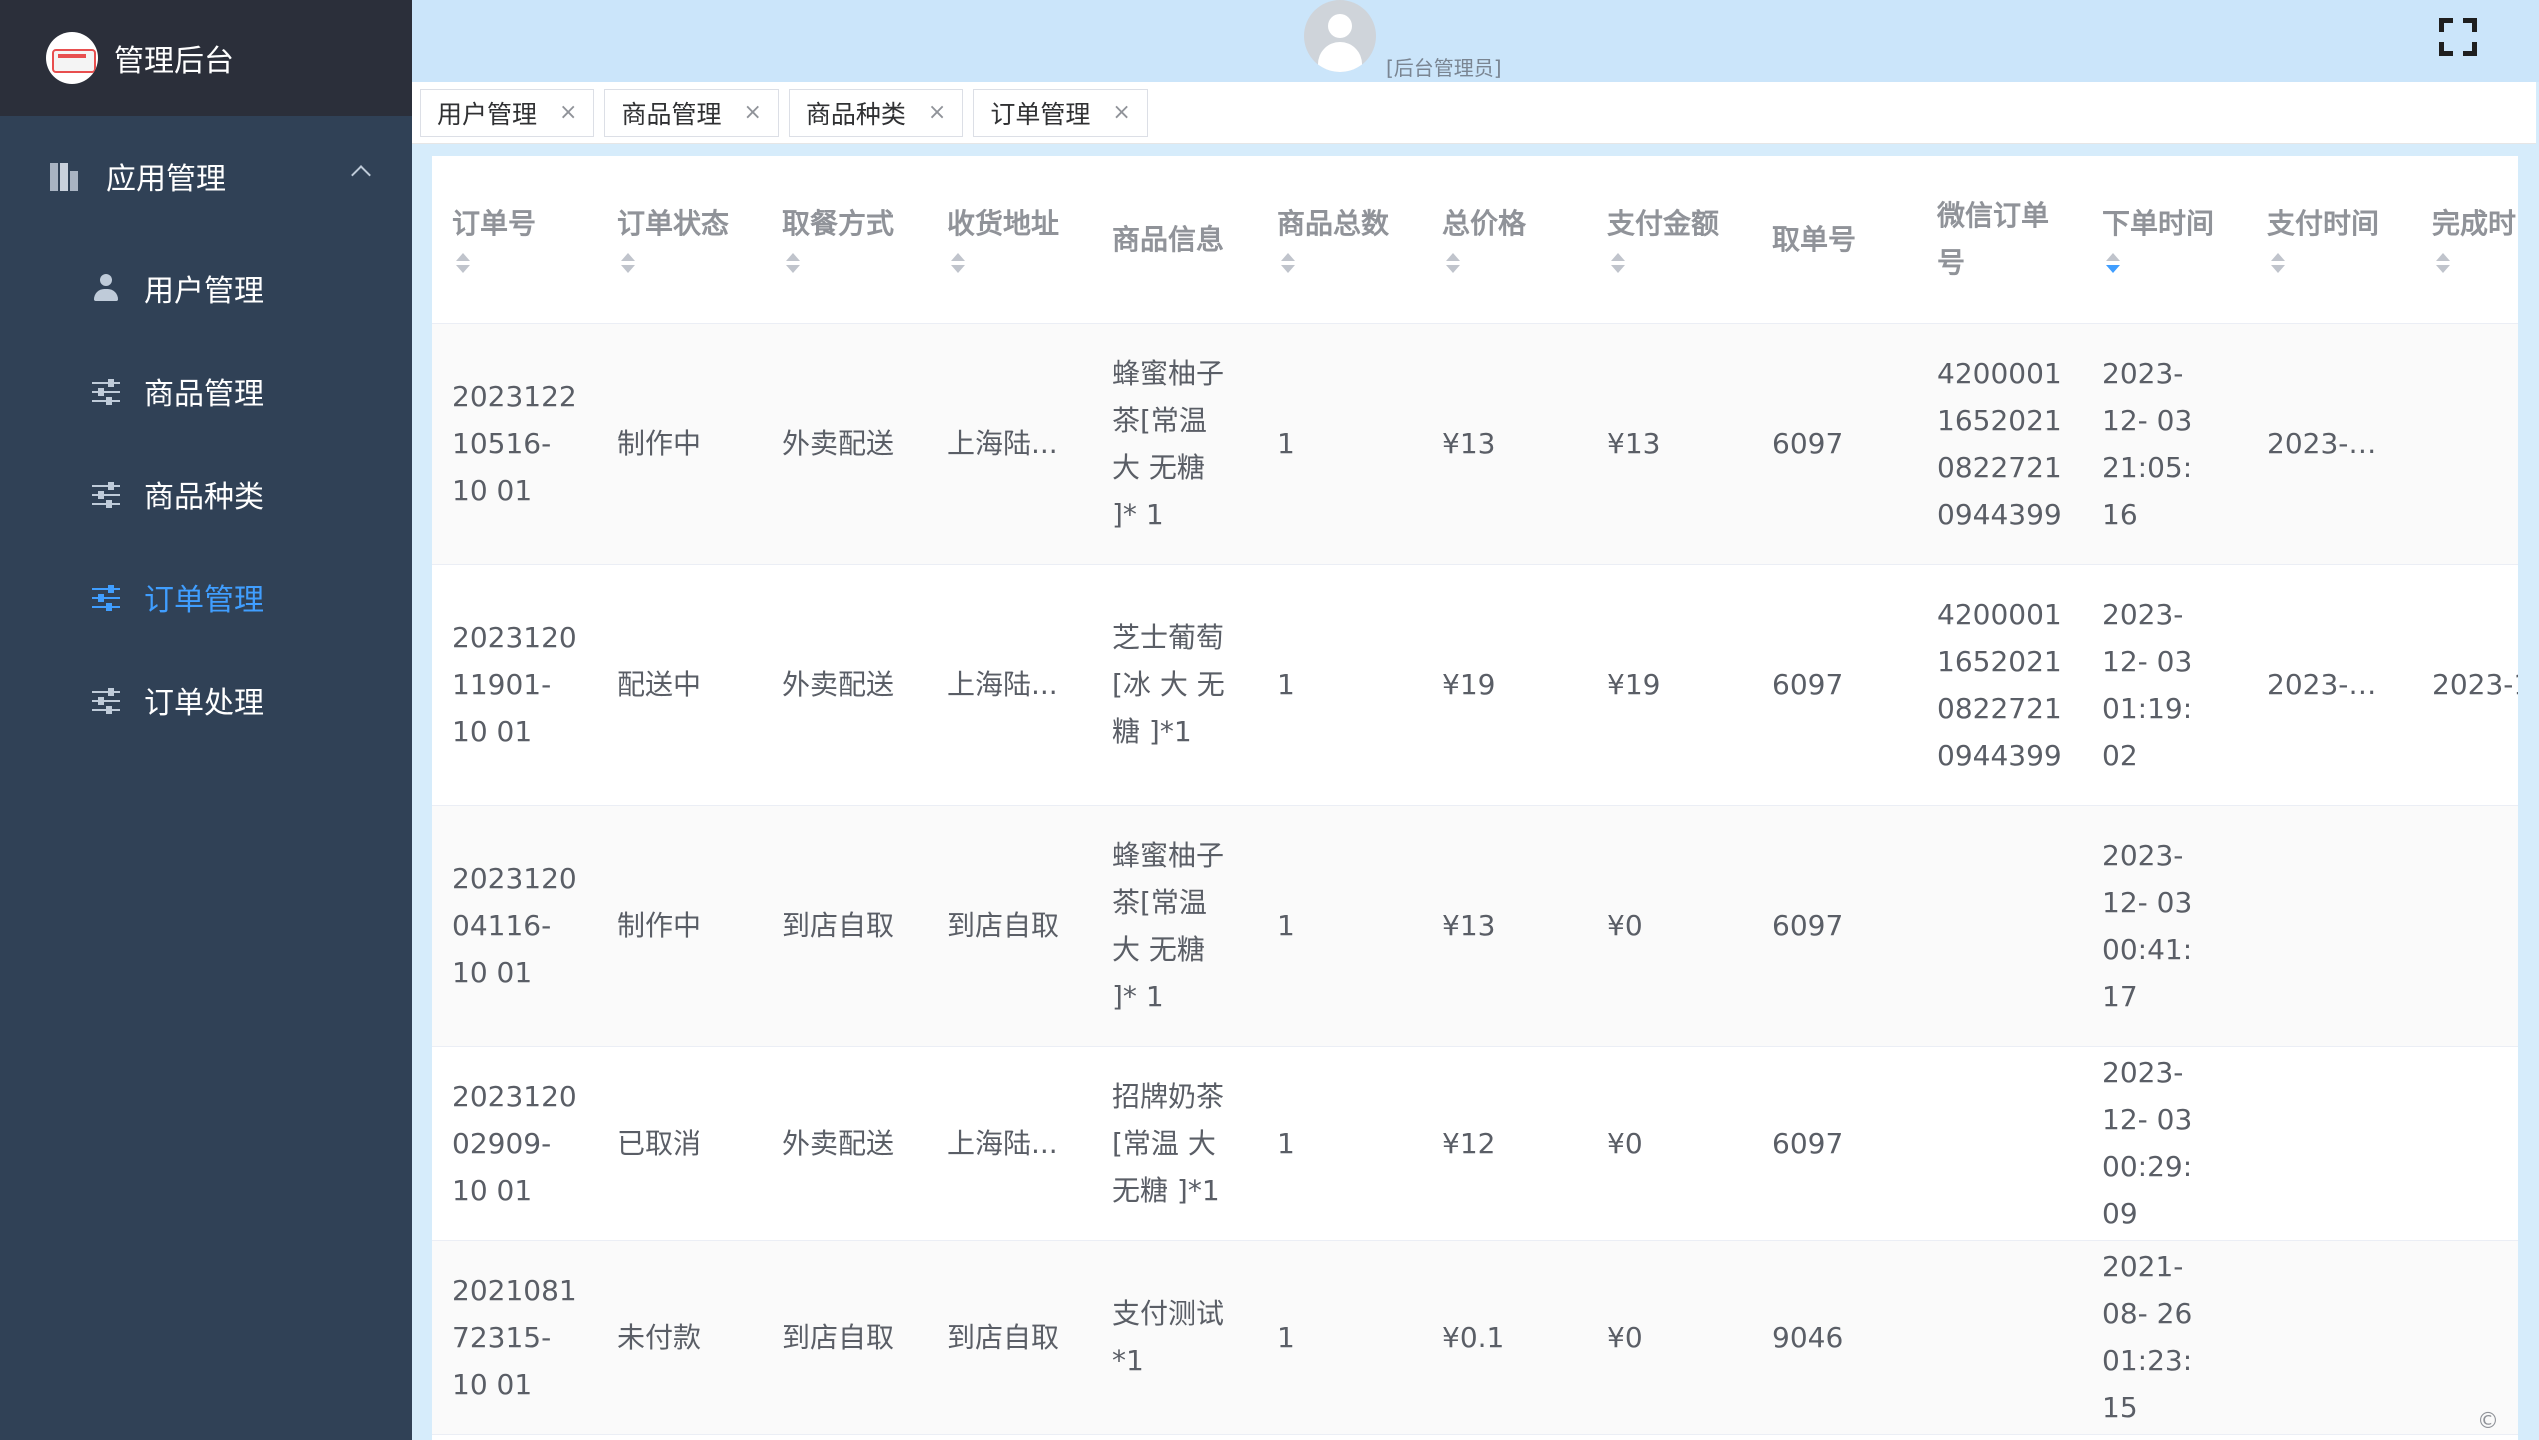 The image size is (2539, 1440). What do you see at coordinates (2164, 240) in the screenshot?
I see `col-order-time: 下单时间` at bounding box center [2164, 240].